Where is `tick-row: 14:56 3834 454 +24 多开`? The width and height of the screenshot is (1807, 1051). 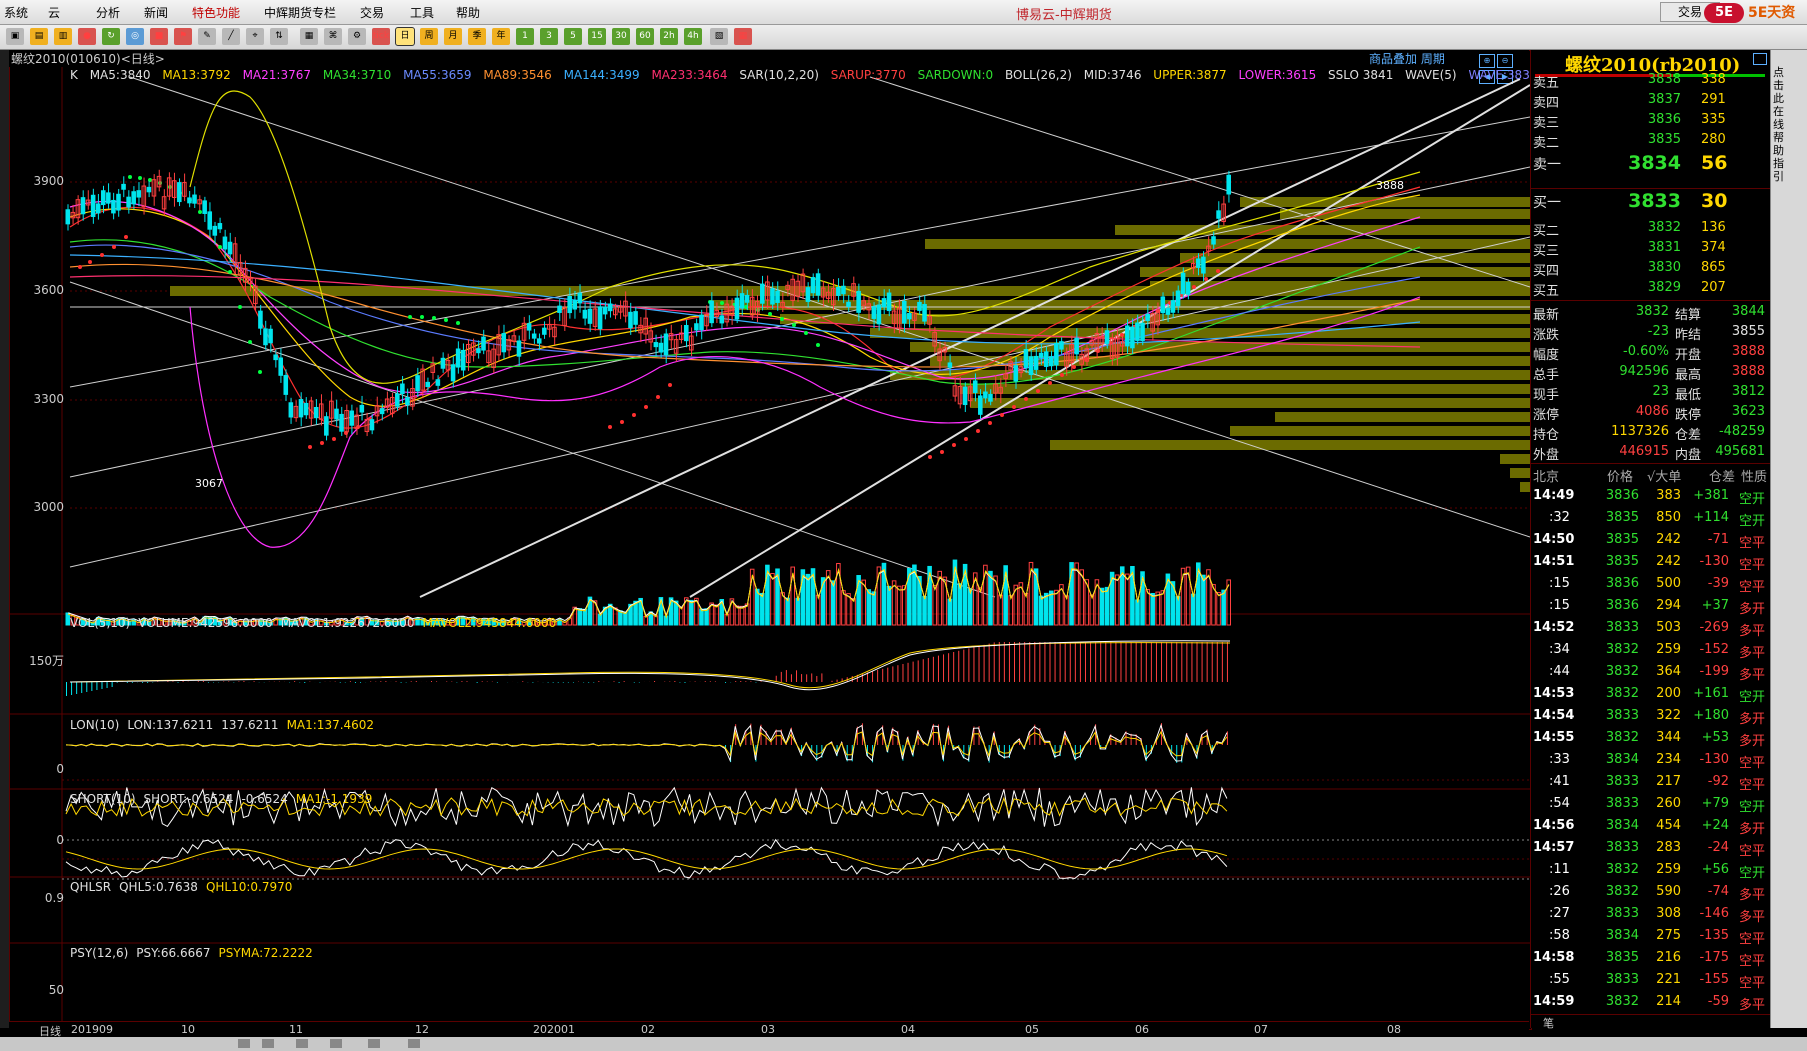
tick-row: 14:56 3834 454 +24 多开 is located at coordinates (1651, 827).